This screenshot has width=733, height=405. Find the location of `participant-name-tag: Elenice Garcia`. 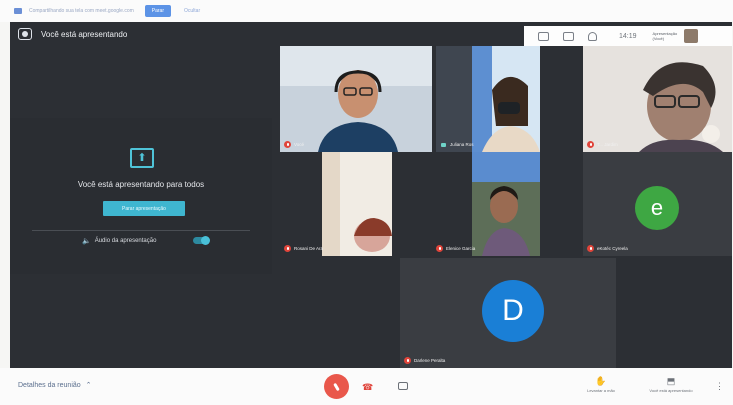

participant-name-tag: Elenice Garcia is located at coordinates (455, 248).